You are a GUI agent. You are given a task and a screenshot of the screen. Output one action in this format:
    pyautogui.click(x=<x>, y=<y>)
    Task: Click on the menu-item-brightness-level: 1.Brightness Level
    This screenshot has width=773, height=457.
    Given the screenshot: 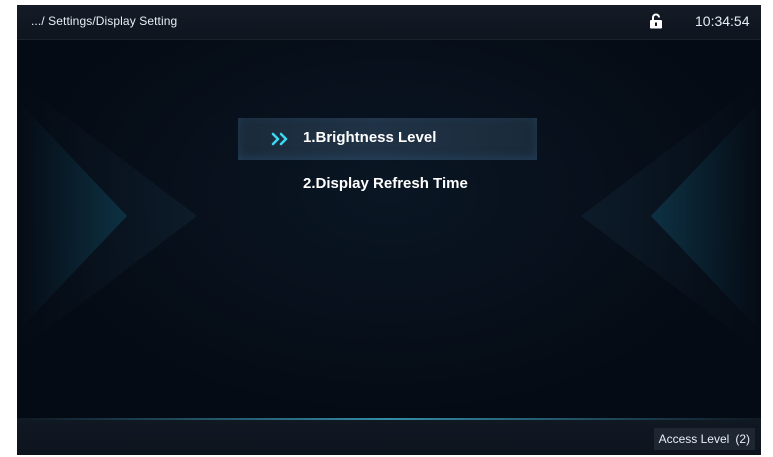 What is the action you would take?
    pyautogui.click(x=387, y=139)
    